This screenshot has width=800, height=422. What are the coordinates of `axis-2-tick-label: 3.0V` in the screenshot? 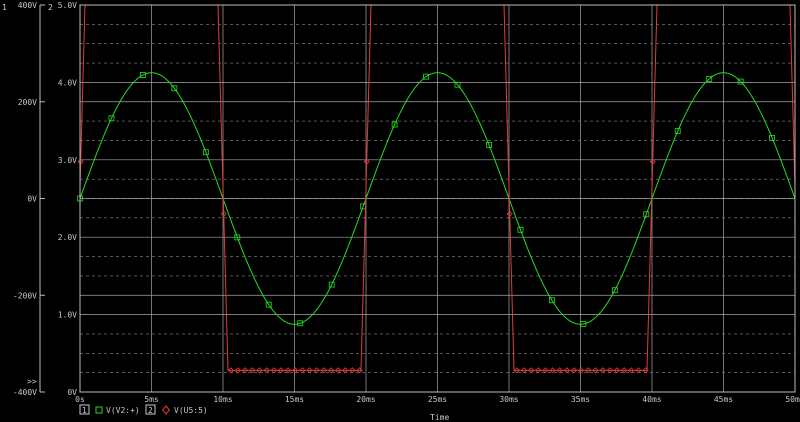 It's located at (67, 160).